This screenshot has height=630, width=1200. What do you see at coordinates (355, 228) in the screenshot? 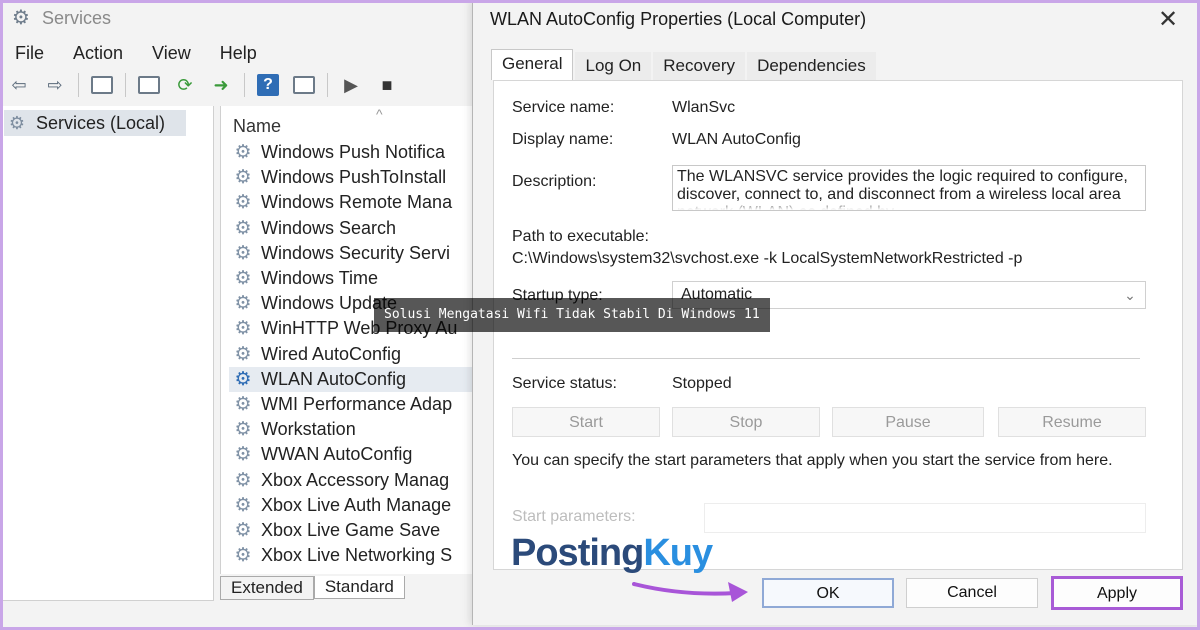
I see `service-row: ⚙ Windows Search` at bounding box center [355, 228].